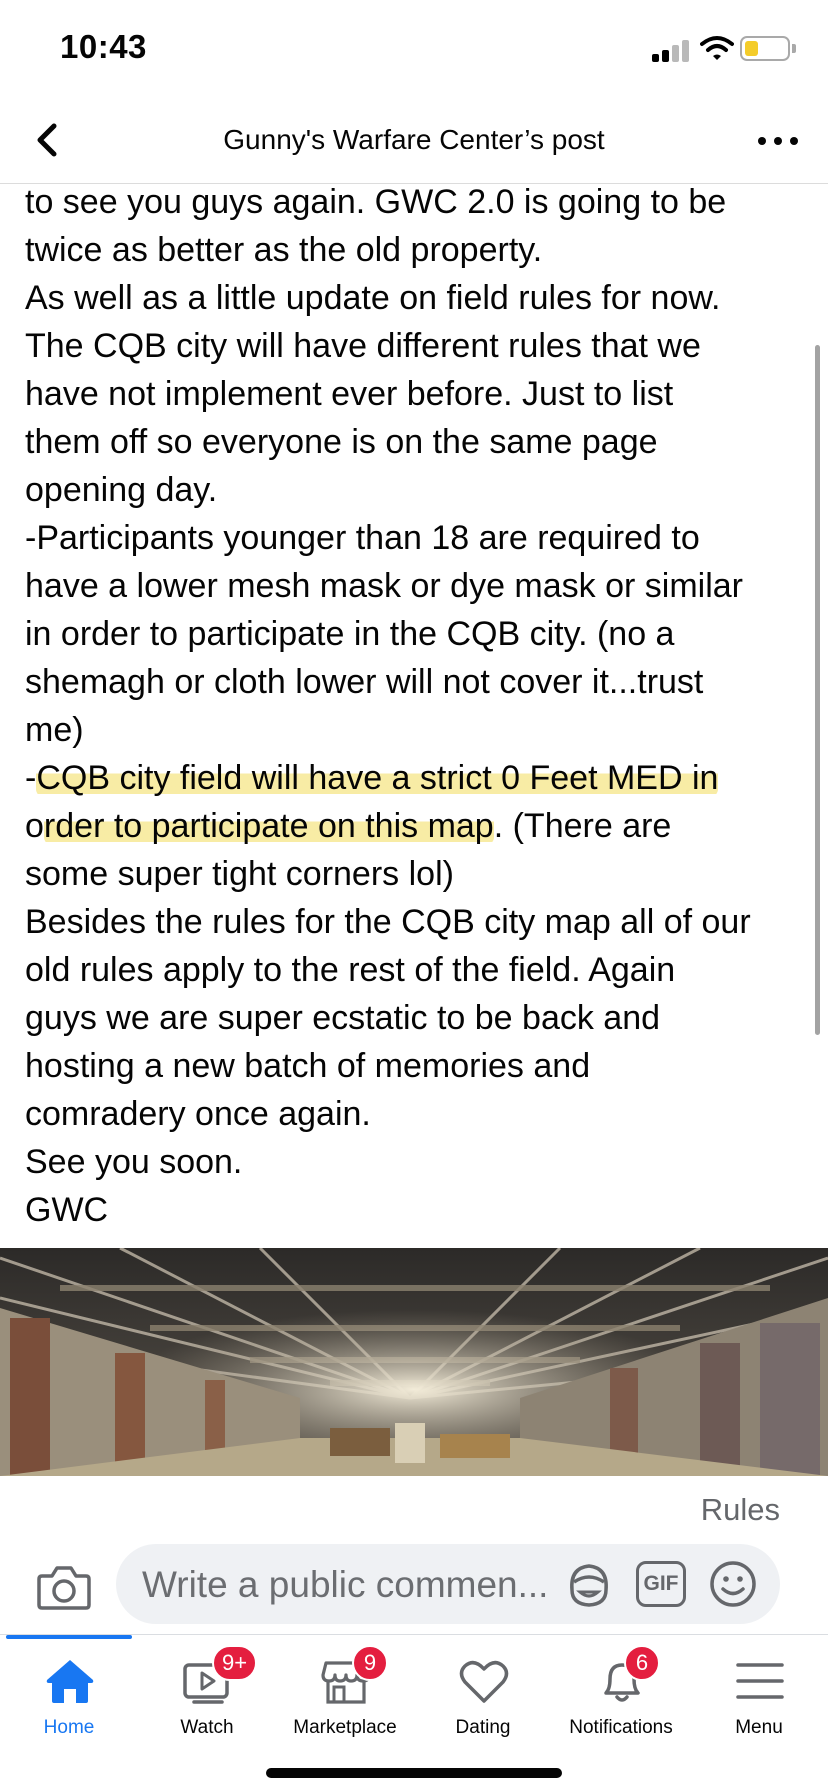 Image resolution: width=828 pixels, height=1792 pixels. Describe the element at coordinates (70, 1681) in the screenshot. I see `home-icon` at that location.